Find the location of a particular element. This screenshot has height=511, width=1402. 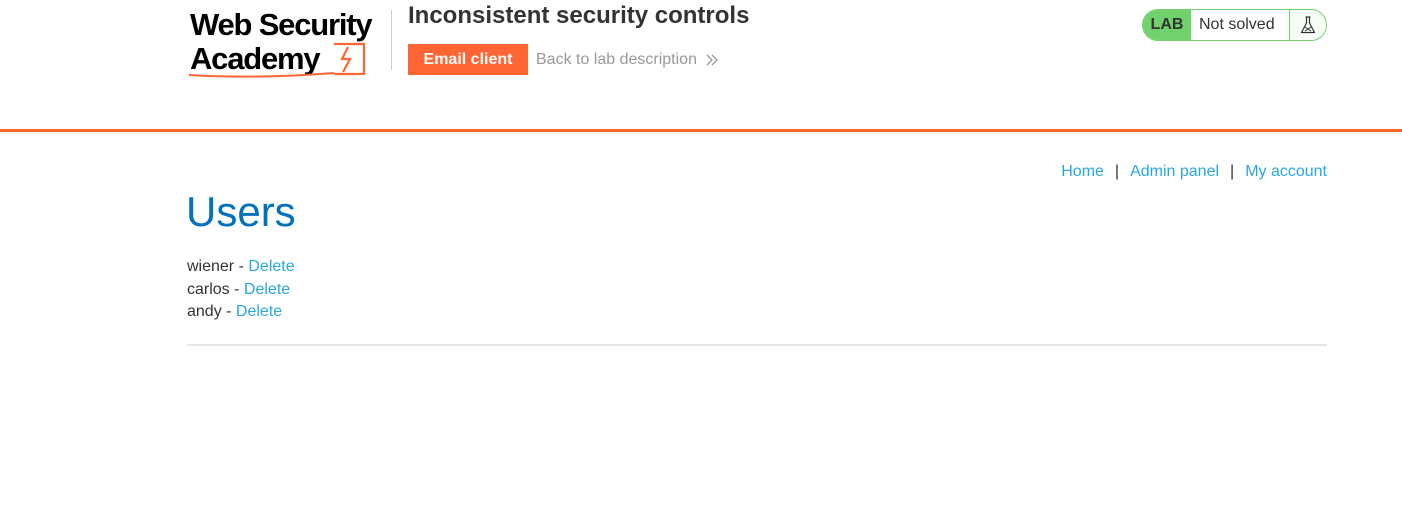

lightning-bolt-icon is located at coordinates (277, 60).